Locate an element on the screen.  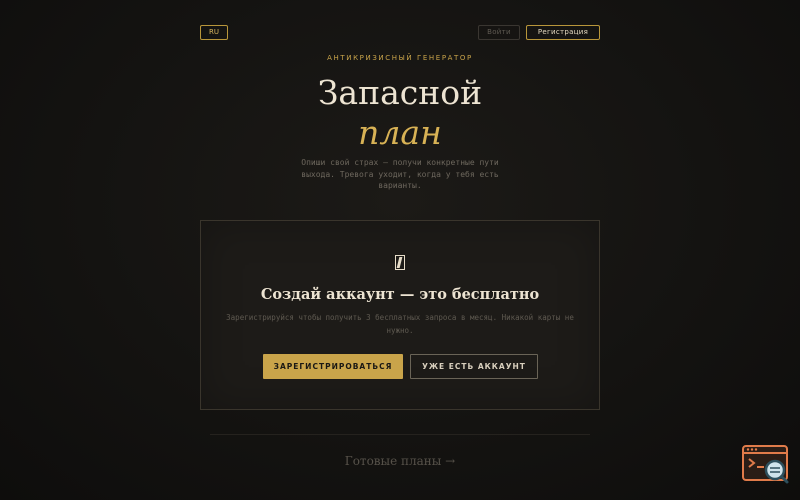
section-divider is located at coordinates (400, 434).